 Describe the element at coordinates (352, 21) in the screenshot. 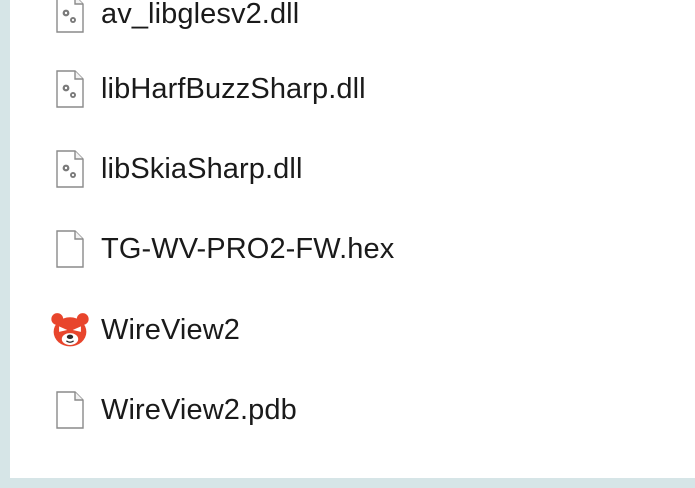

I see `file-item-av-libglesv2: av_libglesv2.dll` at that location.